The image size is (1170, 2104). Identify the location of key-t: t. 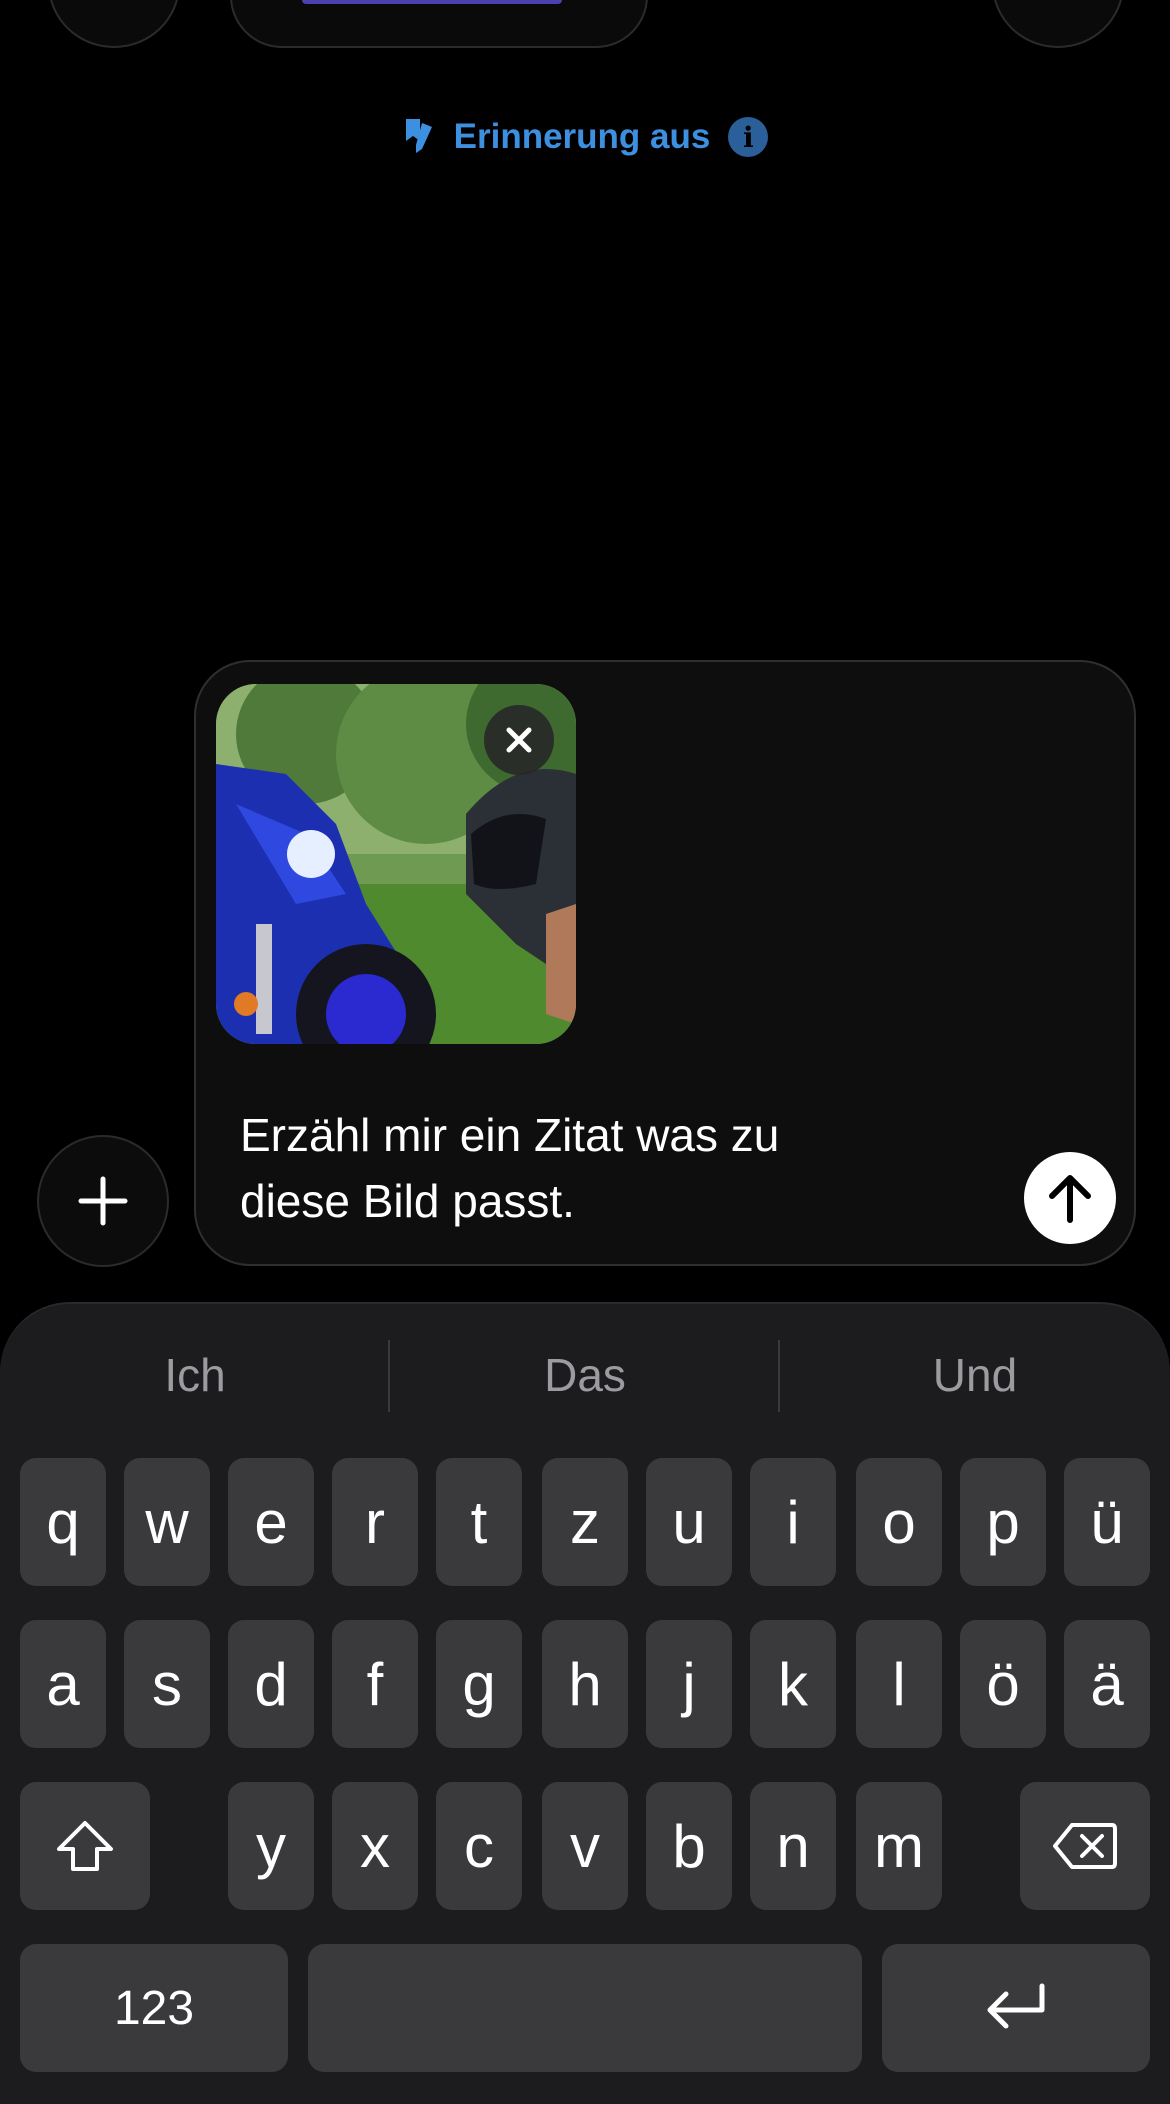
(479, 1522).